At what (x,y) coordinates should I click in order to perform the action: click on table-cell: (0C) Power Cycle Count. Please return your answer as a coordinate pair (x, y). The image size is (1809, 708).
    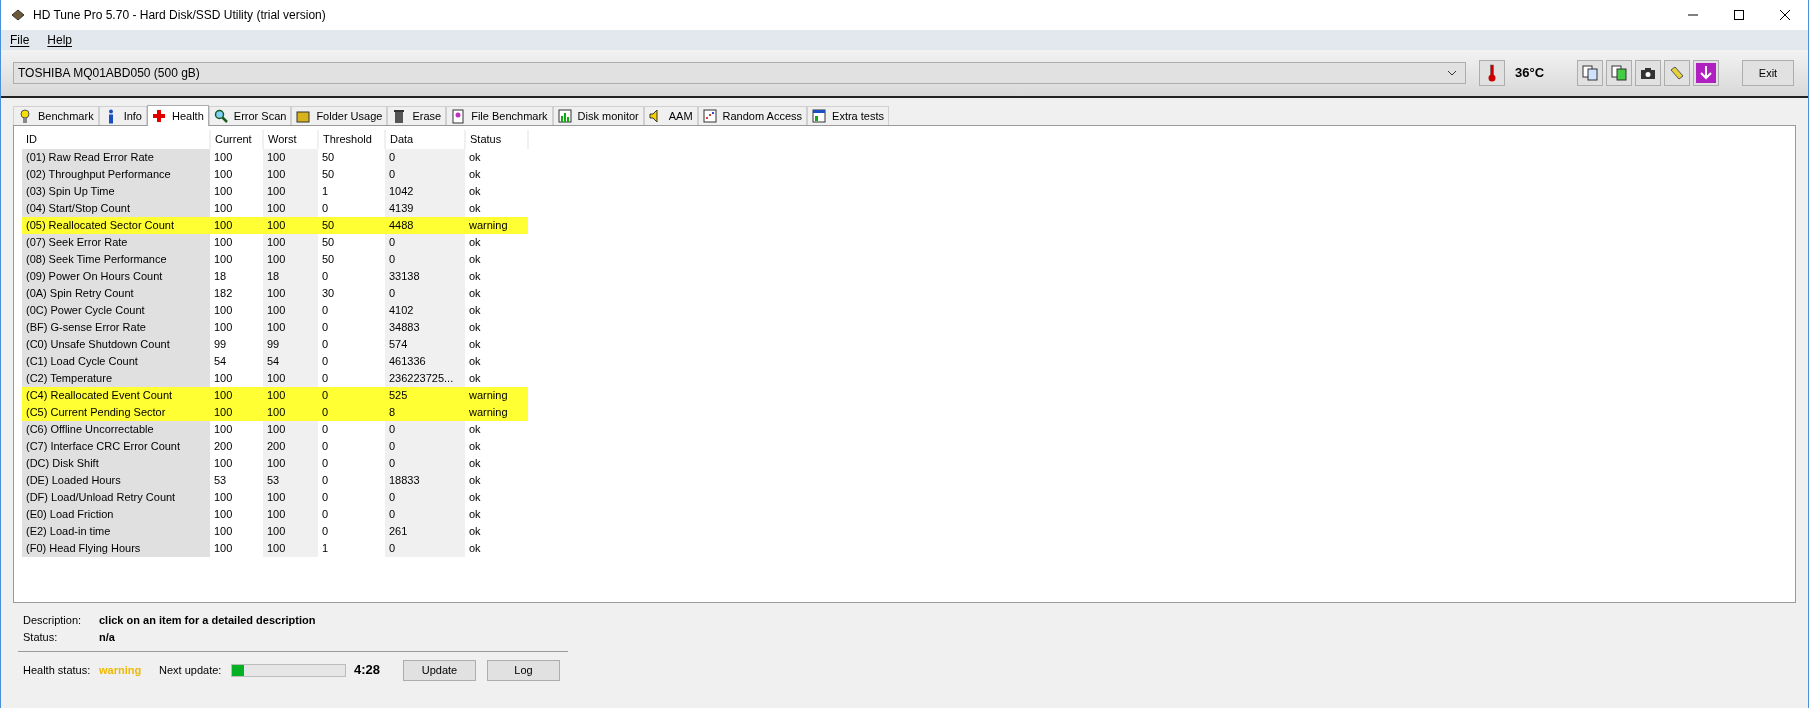
    Looking at the image, I should click on (116, 310).